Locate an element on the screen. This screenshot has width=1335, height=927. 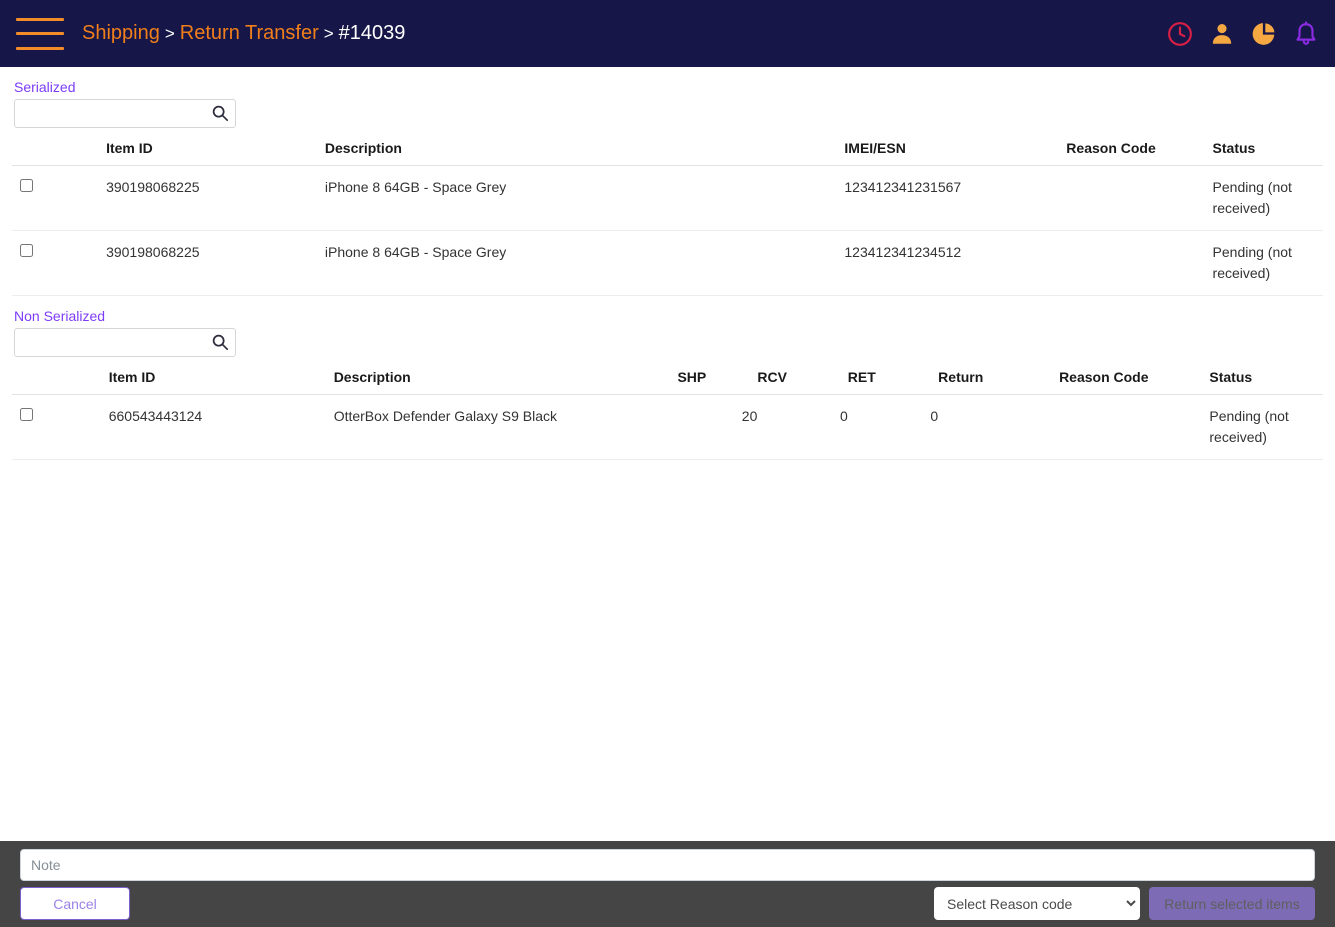
cell-return is located at coordinates (999, 427).